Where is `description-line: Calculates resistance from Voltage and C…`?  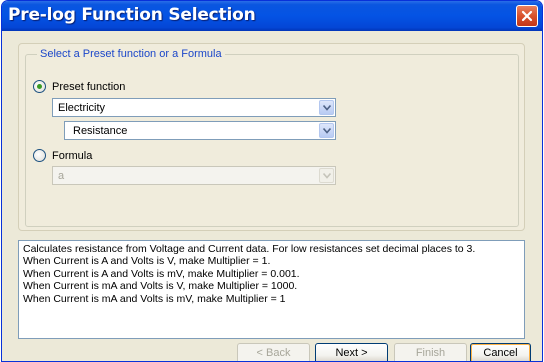
description-line: Calculates resistance from Voltage and C… is located at coordinates (249, 249).